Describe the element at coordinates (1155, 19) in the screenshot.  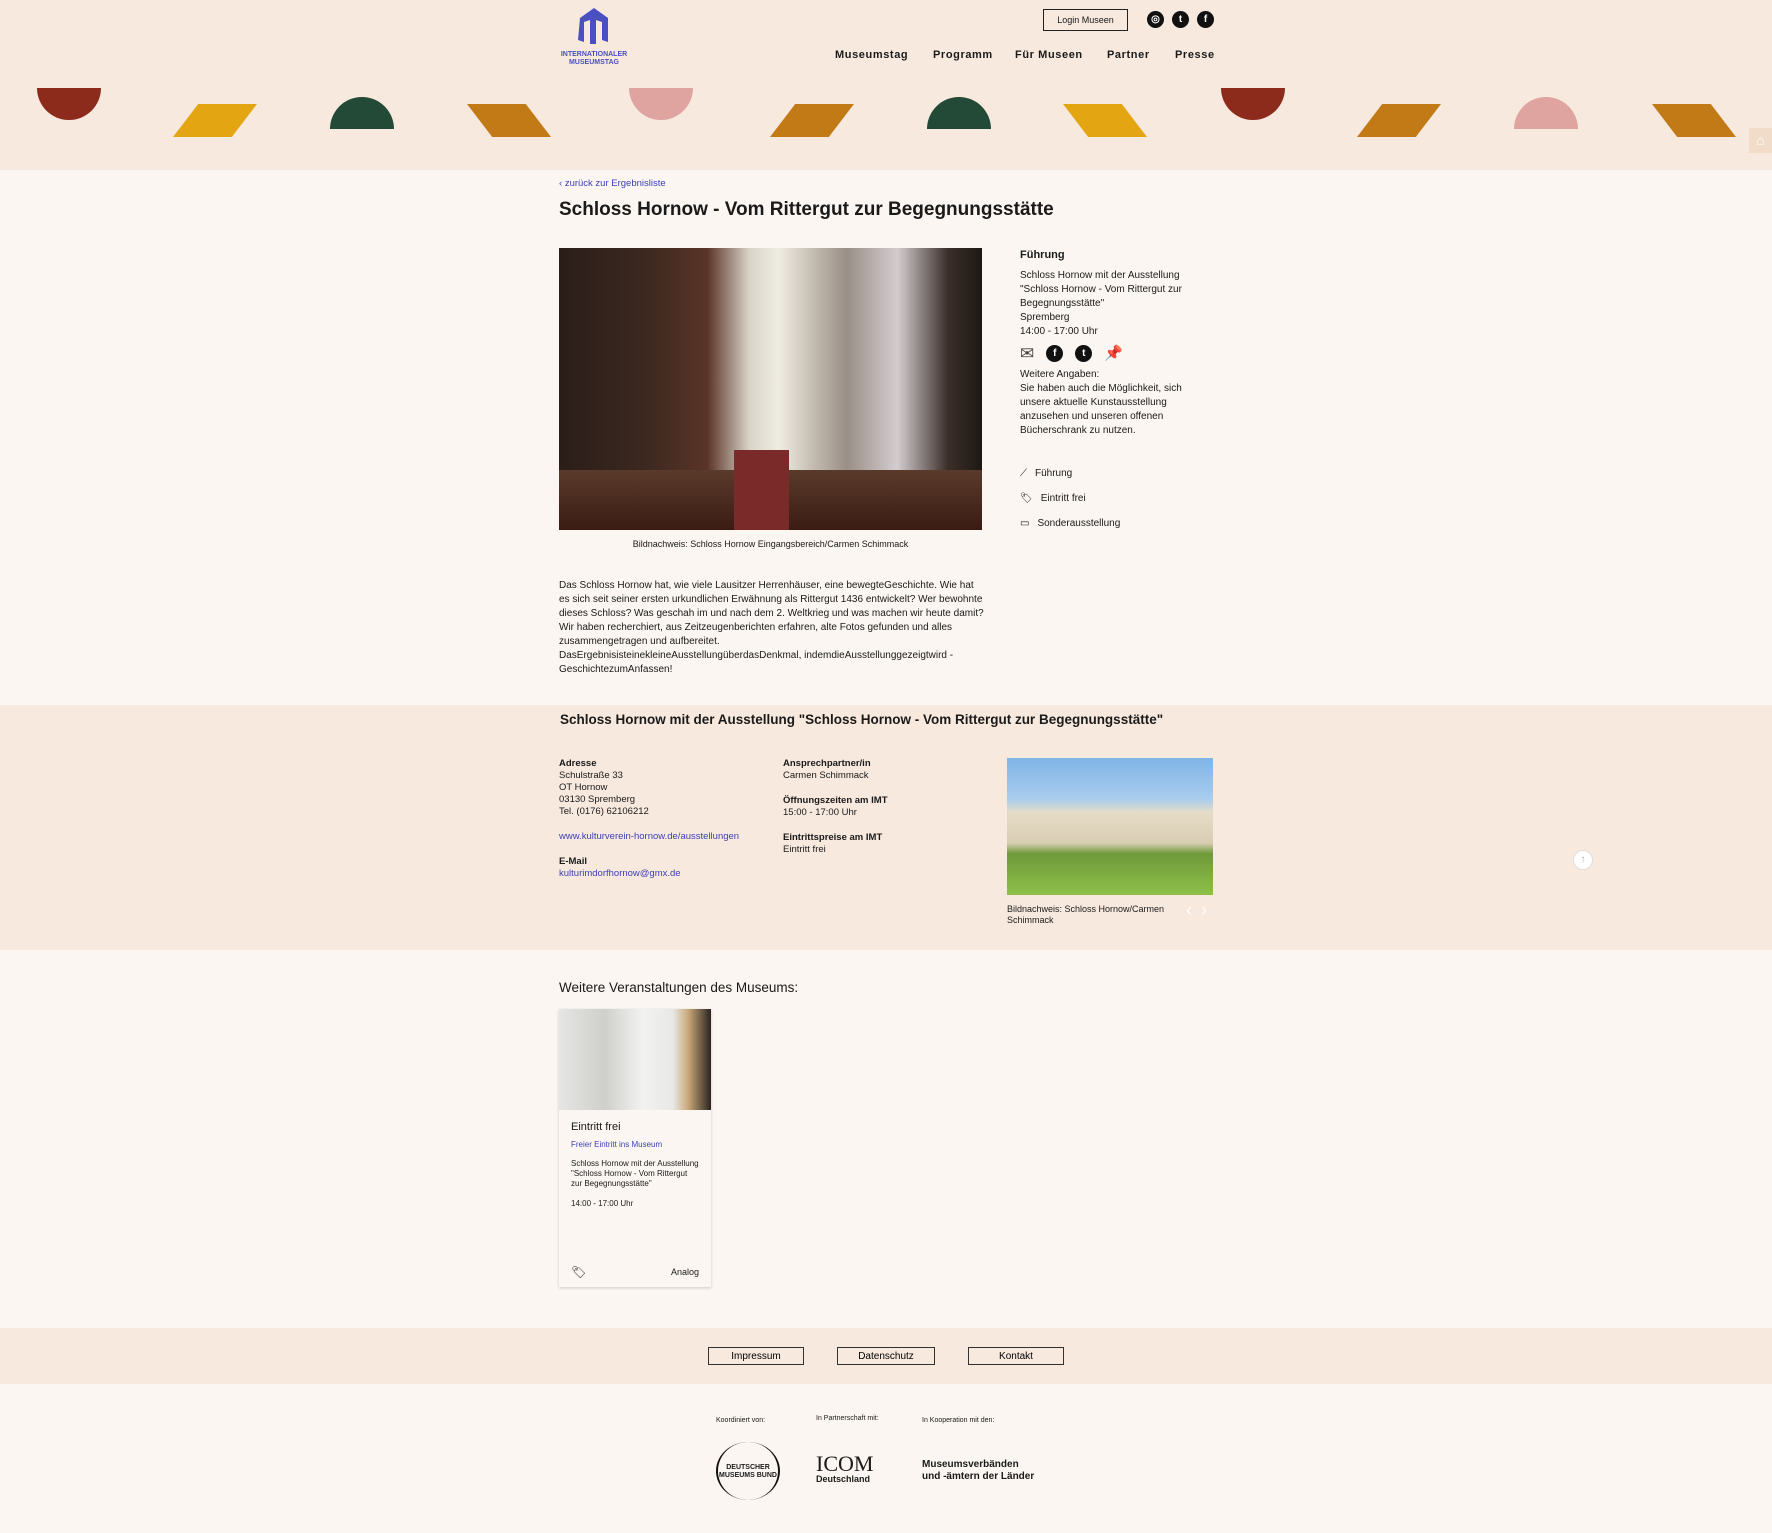
I see `instagram-icon: ◎` at that location.